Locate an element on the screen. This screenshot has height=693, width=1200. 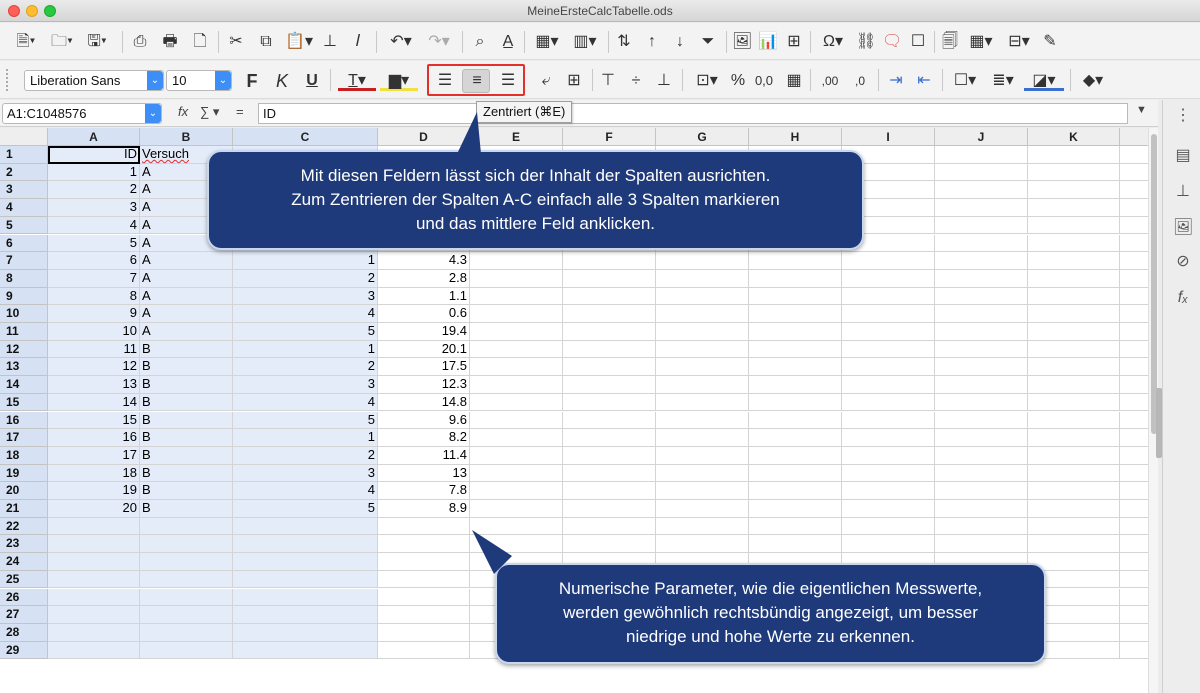
column-header: B is located at coordinates (186, 137).